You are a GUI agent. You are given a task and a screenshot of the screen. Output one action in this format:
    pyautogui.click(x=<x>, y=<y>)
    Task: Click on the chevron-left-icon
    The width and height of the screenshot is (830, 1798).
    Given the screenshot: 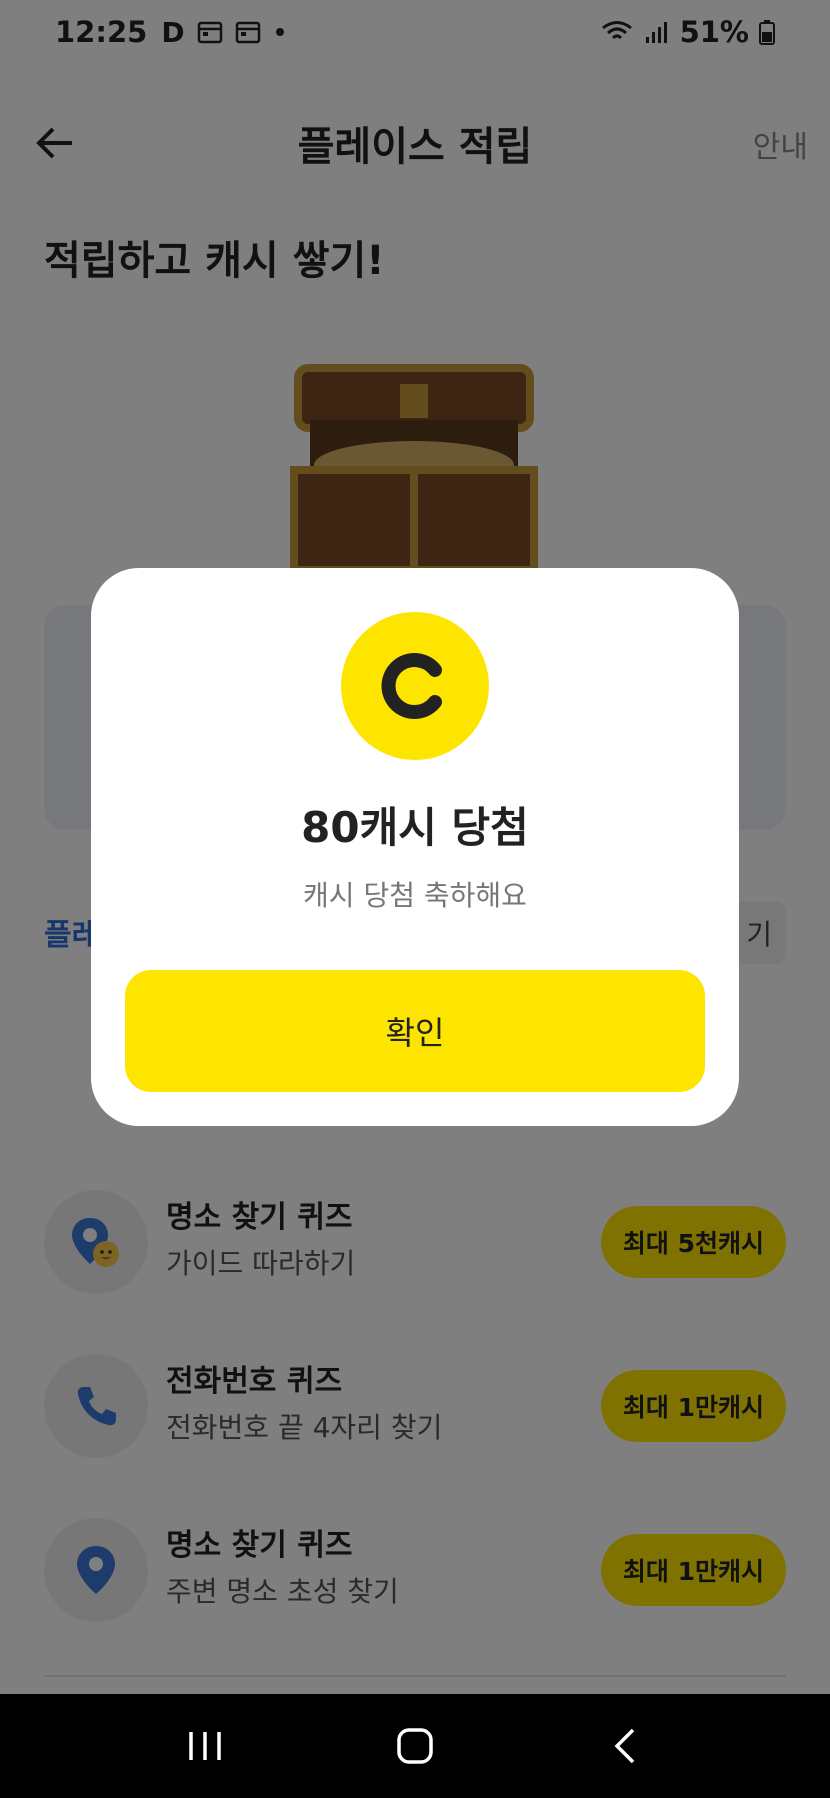 What is the action you would take?
    pyautogui.click(x=624, y=1746)
    